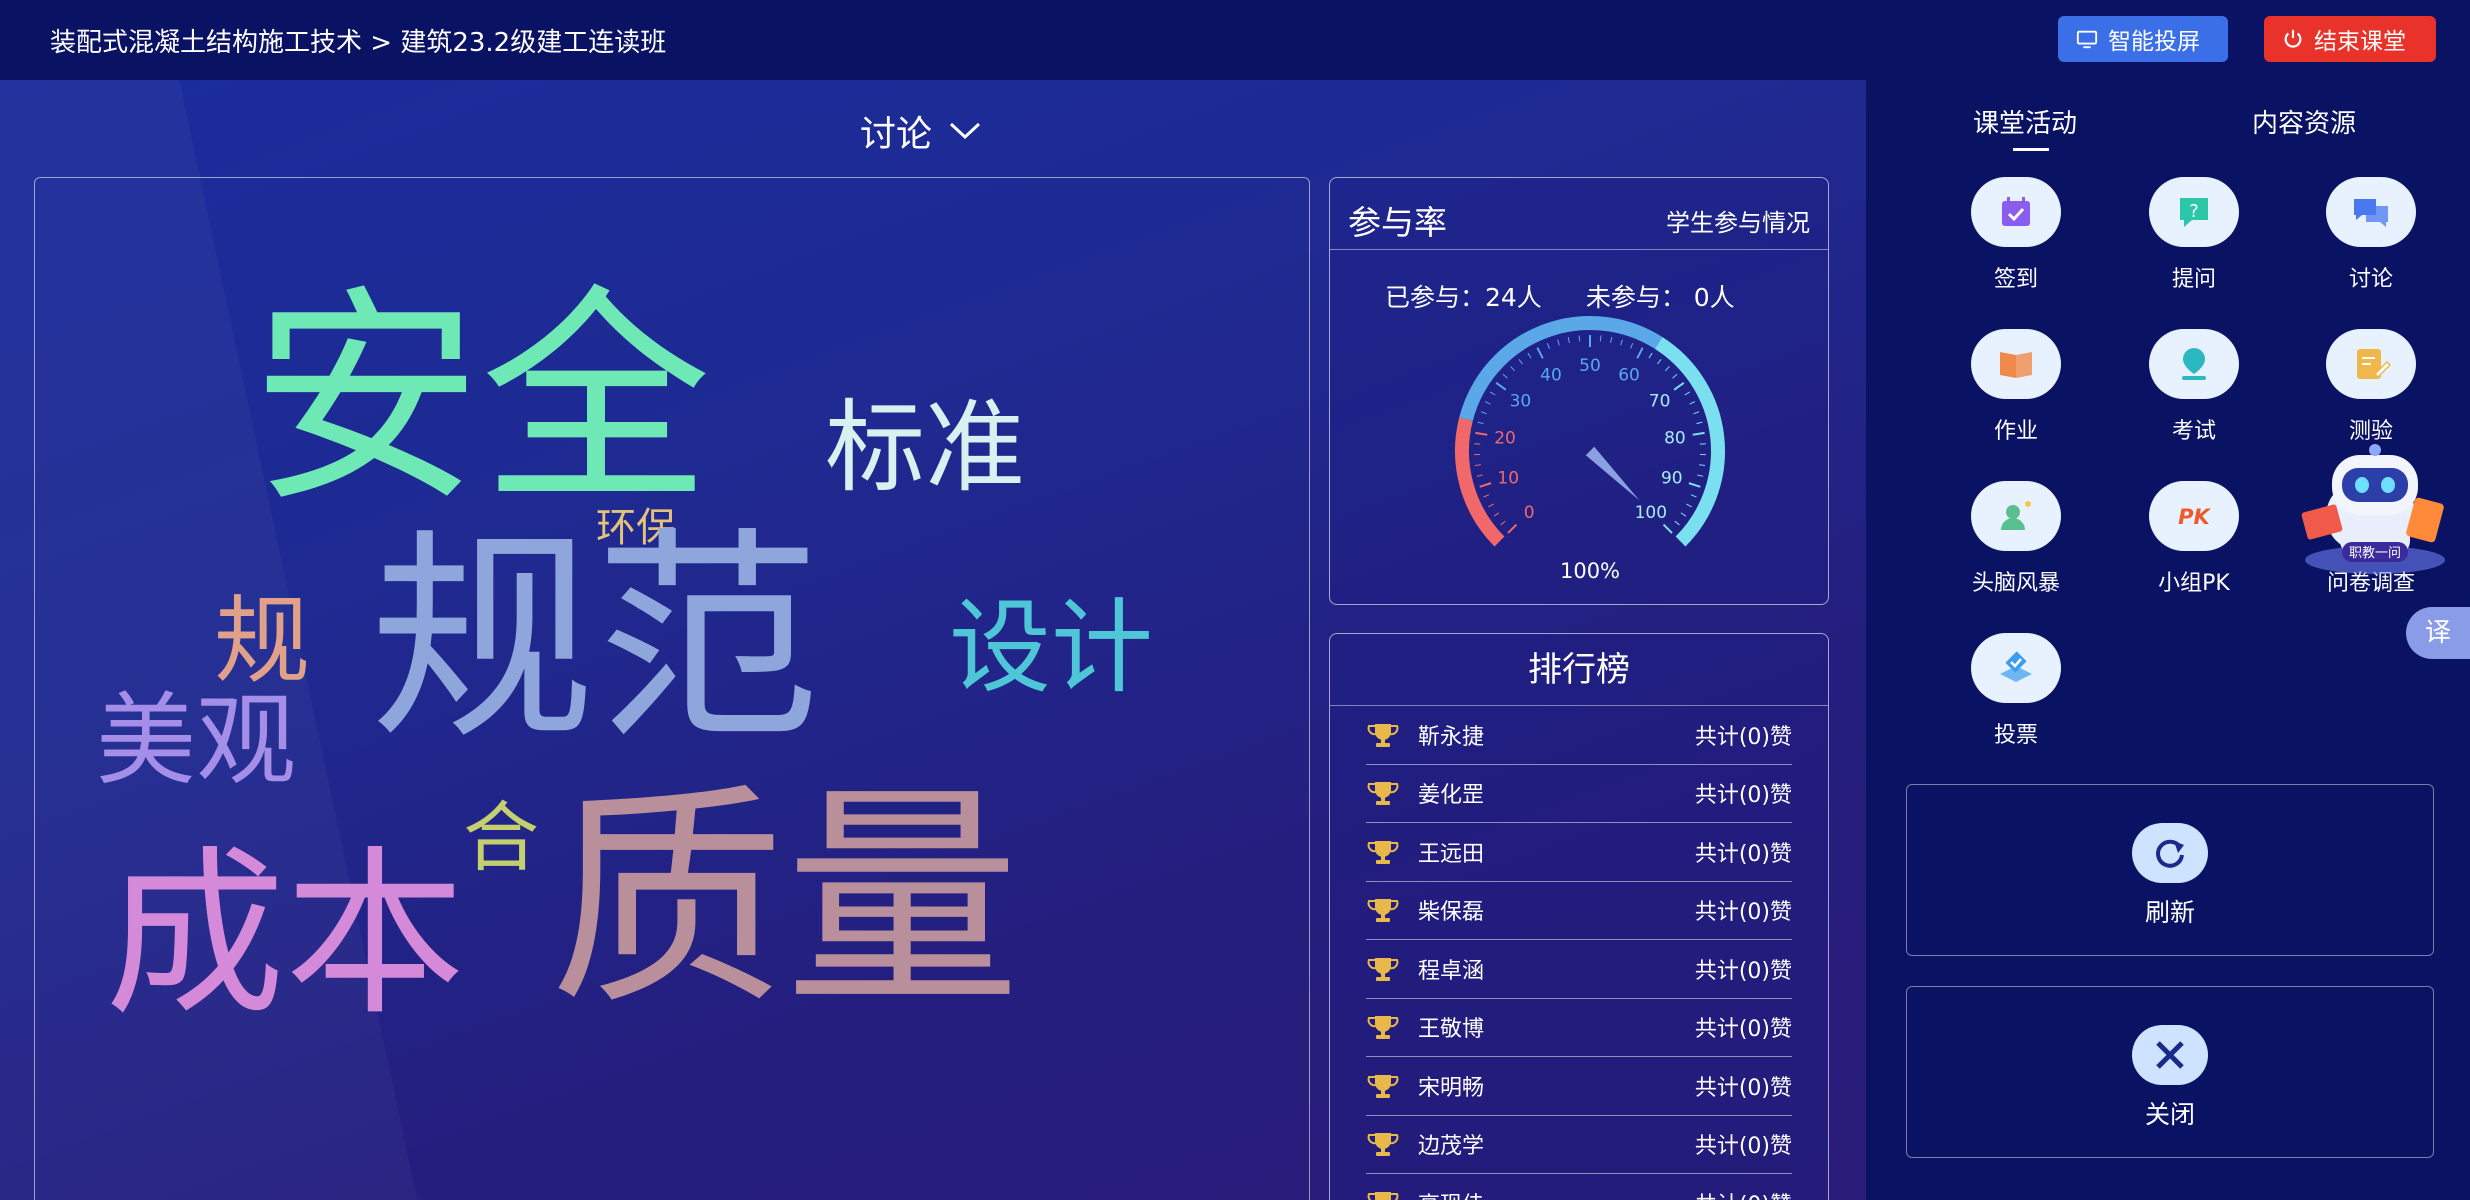 The width and height of the screenshot is (2470, 1200). I want to click on activity-pk: PK 小组PK, so click(2194, 539).